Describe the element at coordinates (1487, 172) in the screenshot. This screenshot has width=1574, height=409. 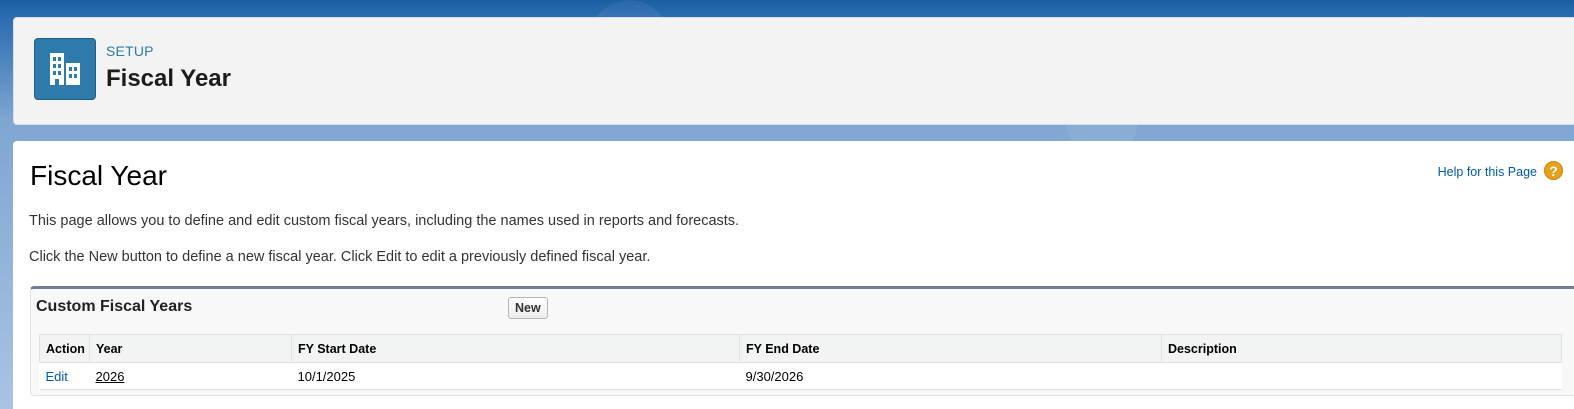
I see `help-link: Help for this Page` at that location.